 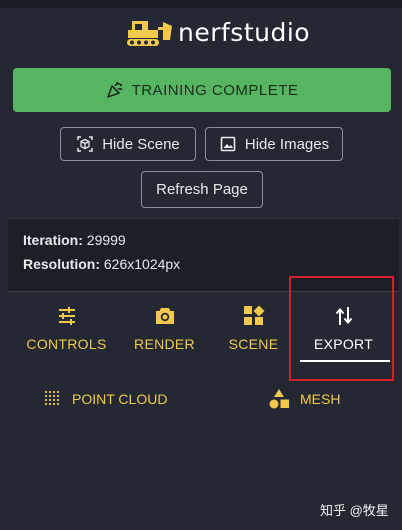 I want to click on camera-icon, so click(x=164, y=316).